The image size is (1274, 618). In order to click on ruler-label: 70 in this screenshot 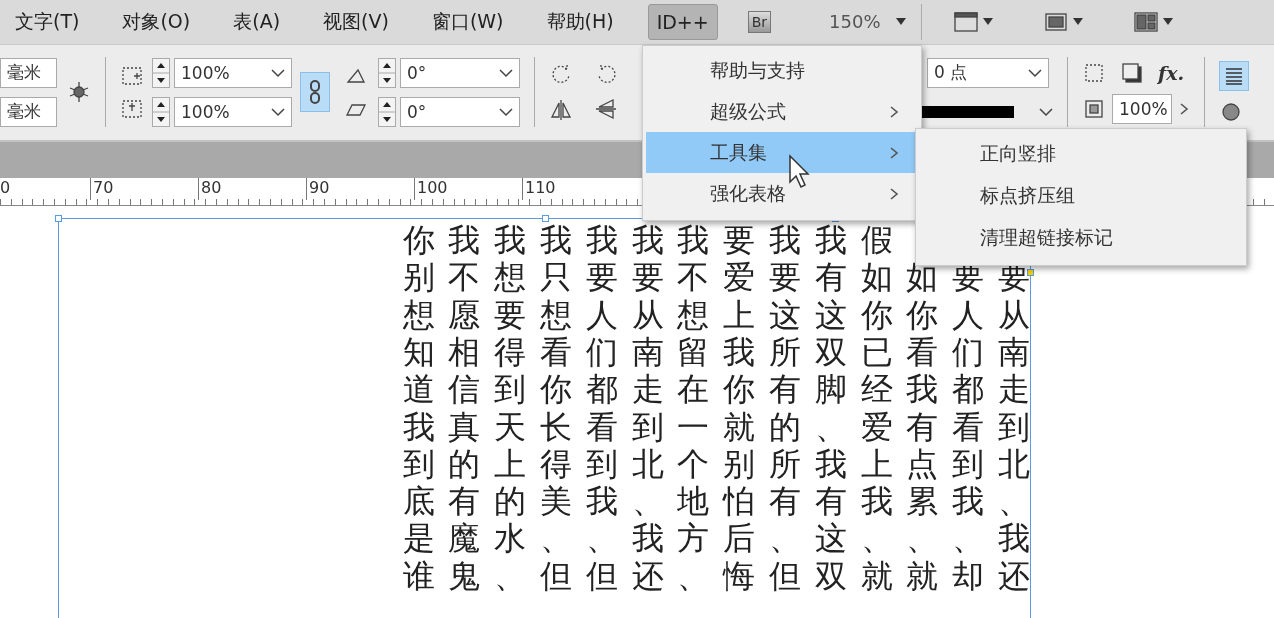, I will do `click(144, 189)`.